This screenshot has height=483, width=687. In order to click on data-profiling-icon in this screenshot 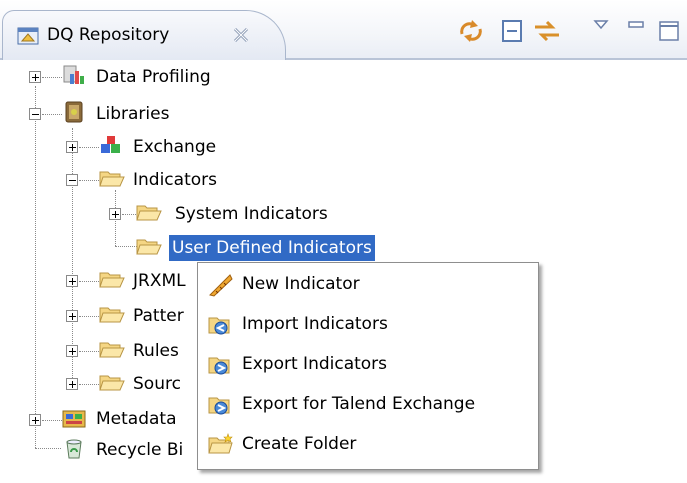, I will do `click(73, 74)`.